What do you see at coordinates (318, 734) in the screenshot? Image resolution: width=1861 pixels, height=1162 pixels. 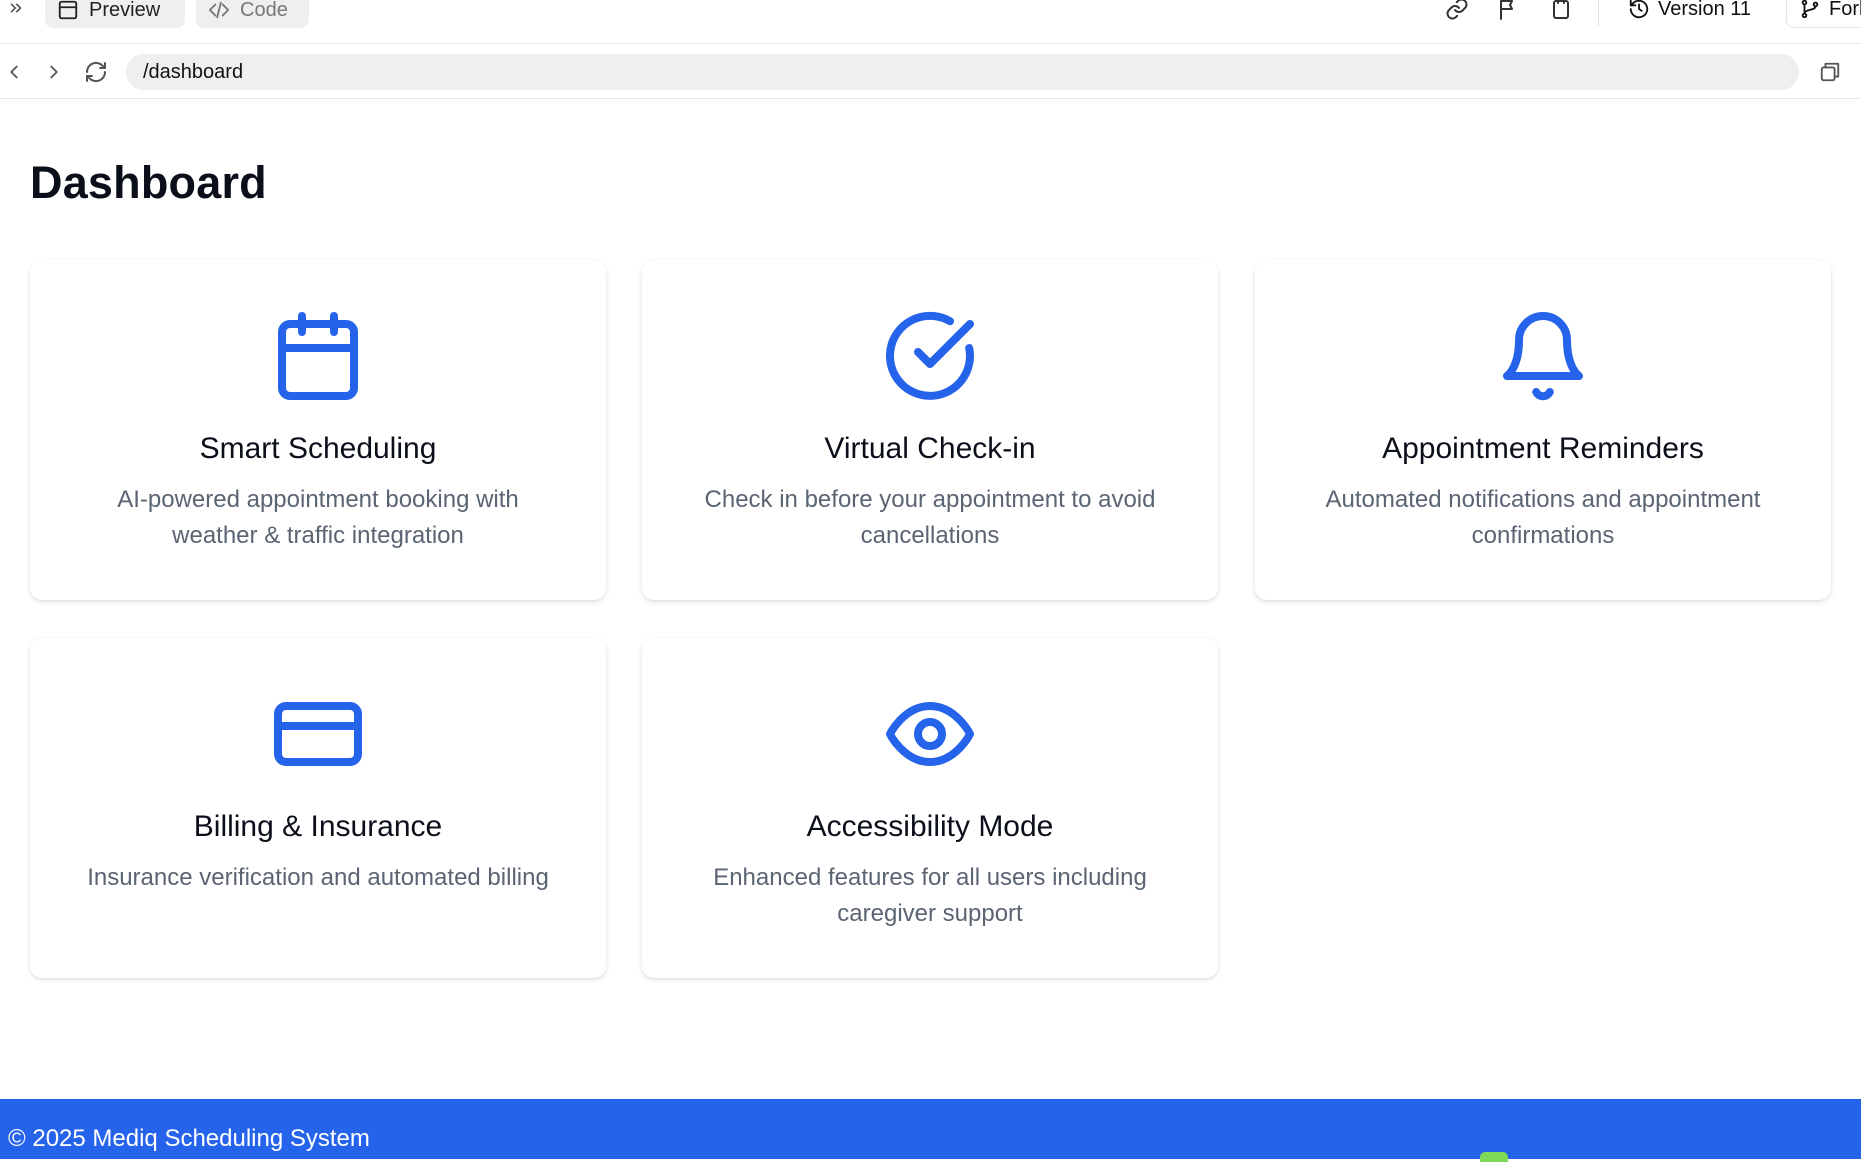 I see `credit-card-icon` at bounding box center [318, 734].